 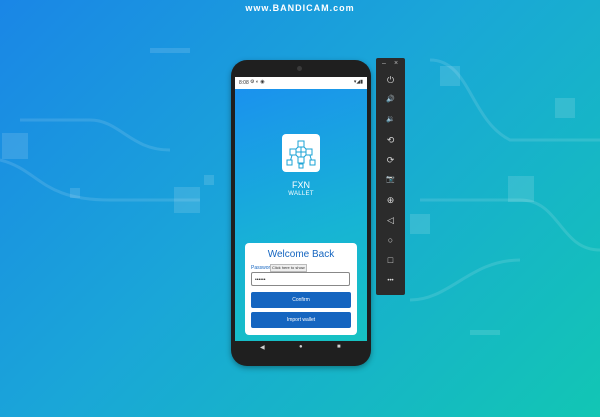 I want to click on more-icon: •••, so click(x=390, y=281).